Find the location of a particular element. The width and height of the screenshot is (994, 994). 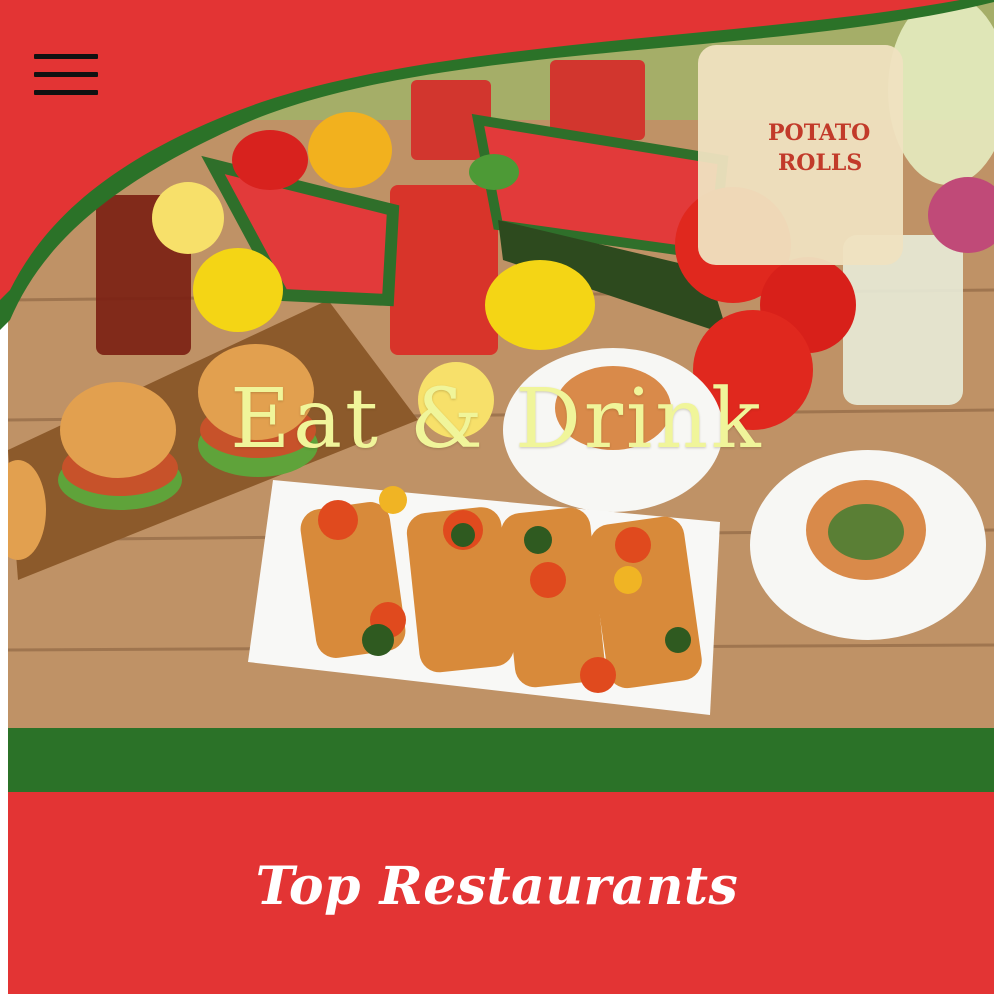

hamburger-menu-button is located at coordinates (66, 76).